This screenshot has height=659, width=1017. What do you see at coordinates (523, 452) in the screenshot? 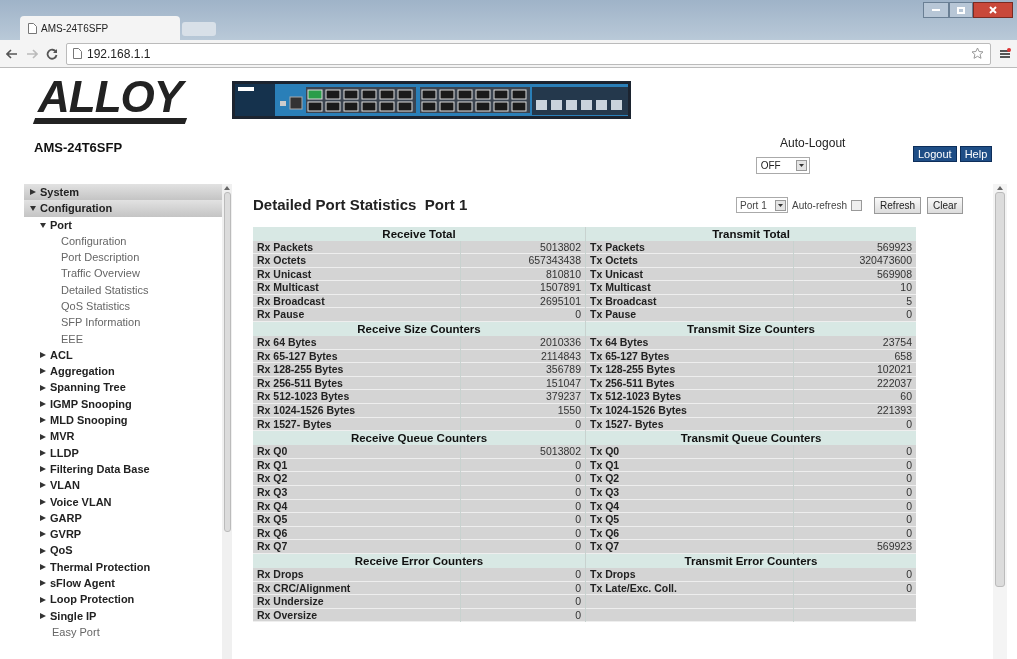
I see `stat-value: 5013802` at bounding box center [523, 452].